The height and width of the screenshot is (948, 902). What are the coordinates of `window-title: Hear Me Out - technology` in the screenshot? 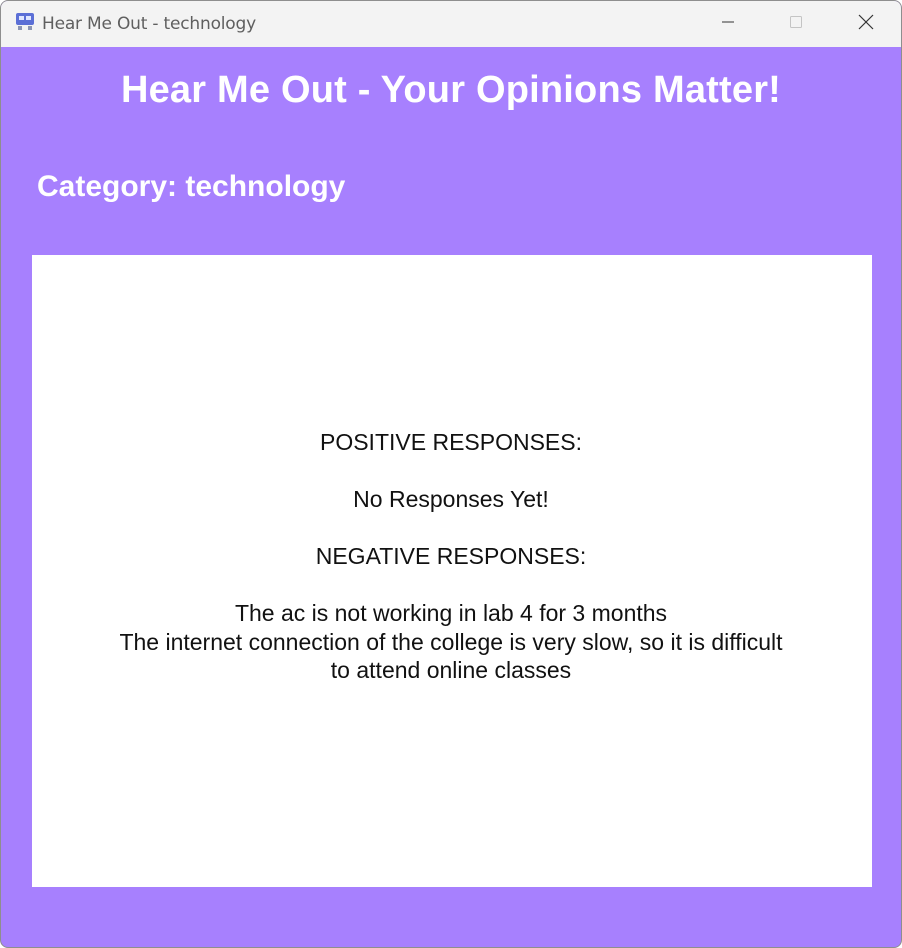 It's located at (149, 24).